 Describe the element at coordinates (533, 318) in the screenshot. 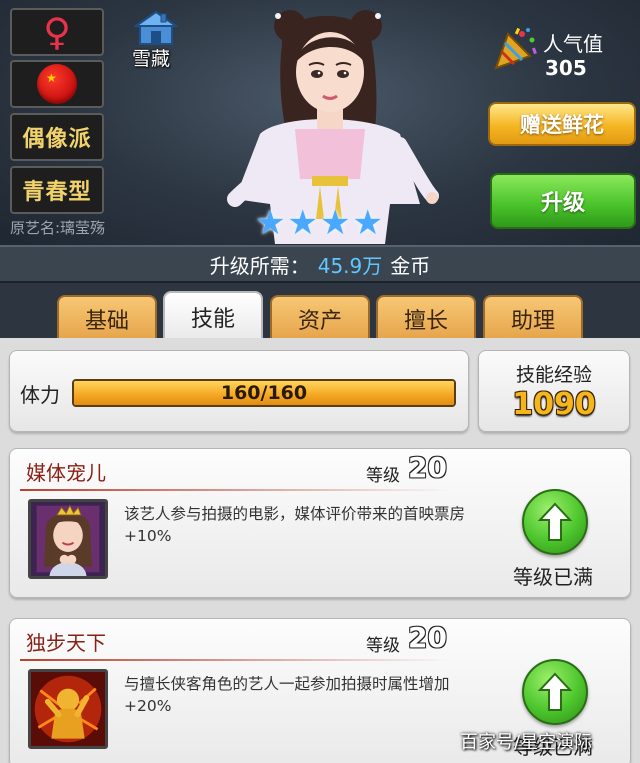

I see `tab-assistant: 助理` at that location.